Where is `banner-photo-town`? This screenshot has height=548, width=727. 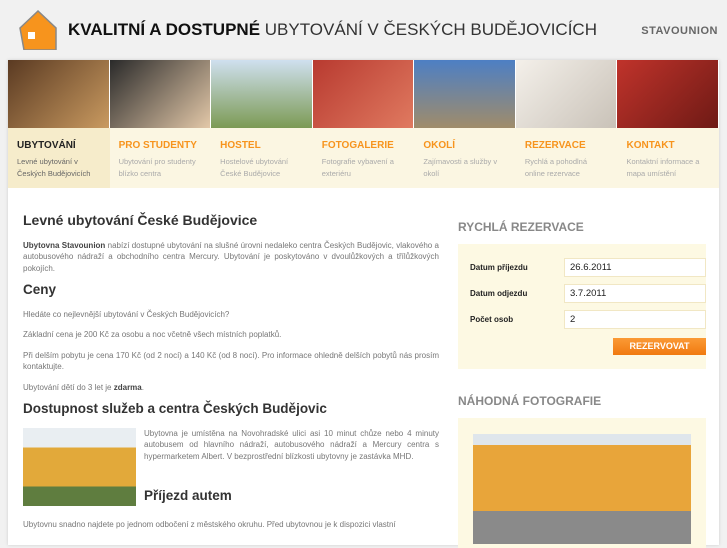 banner-photo-town is located at coordinates (465, 94).